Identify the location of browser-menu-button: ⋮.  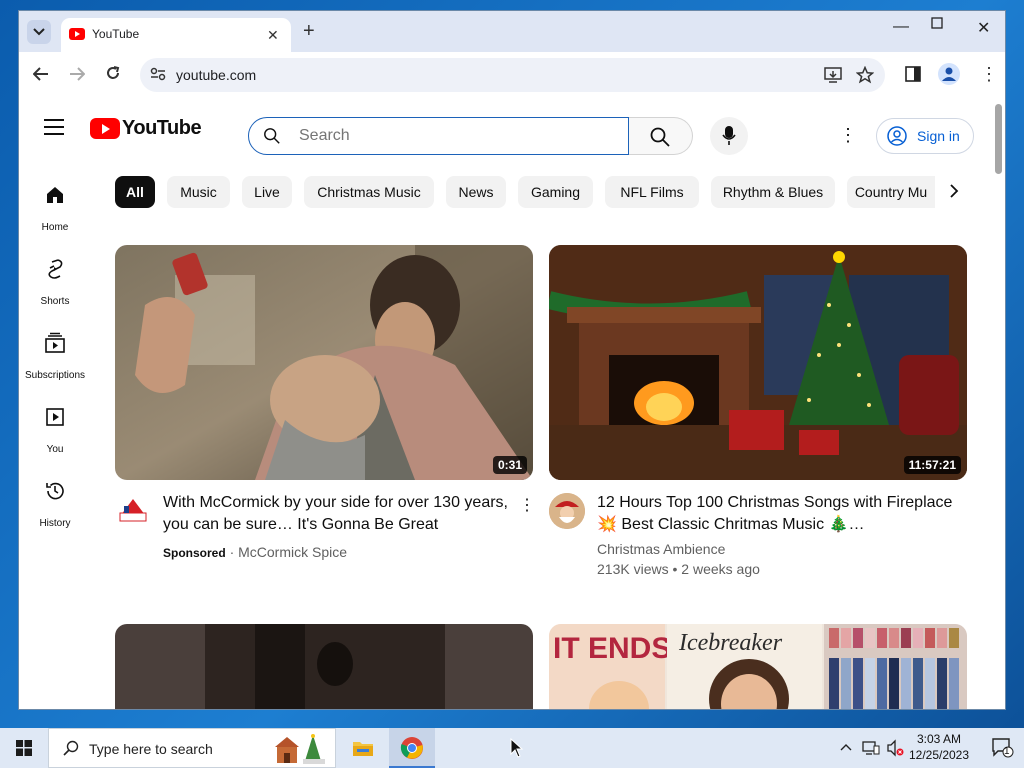
(989, 74).